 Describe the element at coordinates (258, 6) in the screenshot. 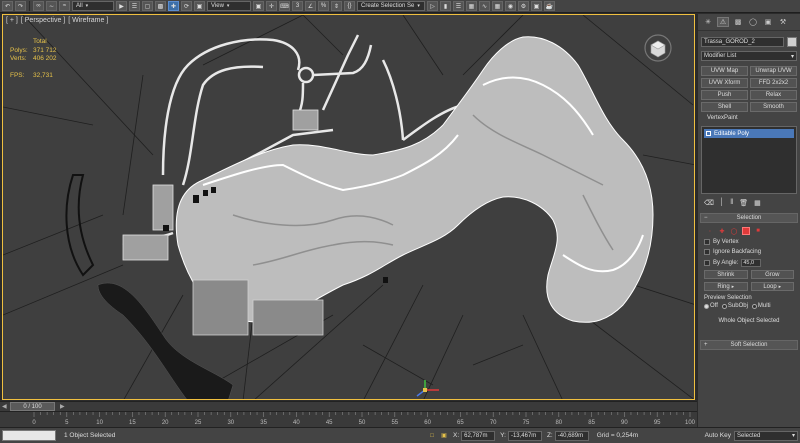

I see `pivot-icon: ▣` at that location.